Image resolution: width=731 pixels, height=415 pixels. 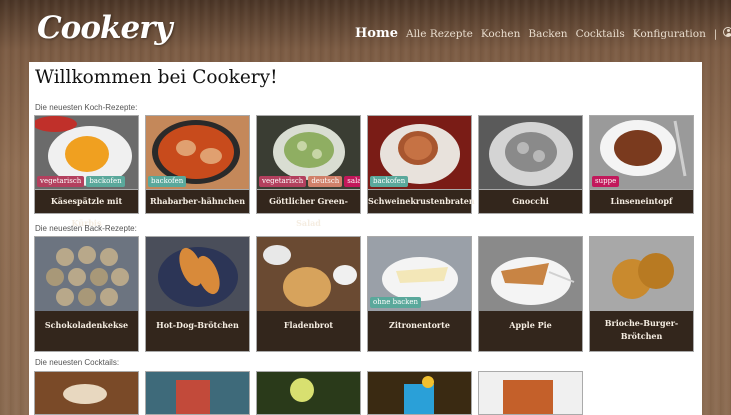 I want to click on recipe-title: Fladenbrot, so click(x=308, y=325).